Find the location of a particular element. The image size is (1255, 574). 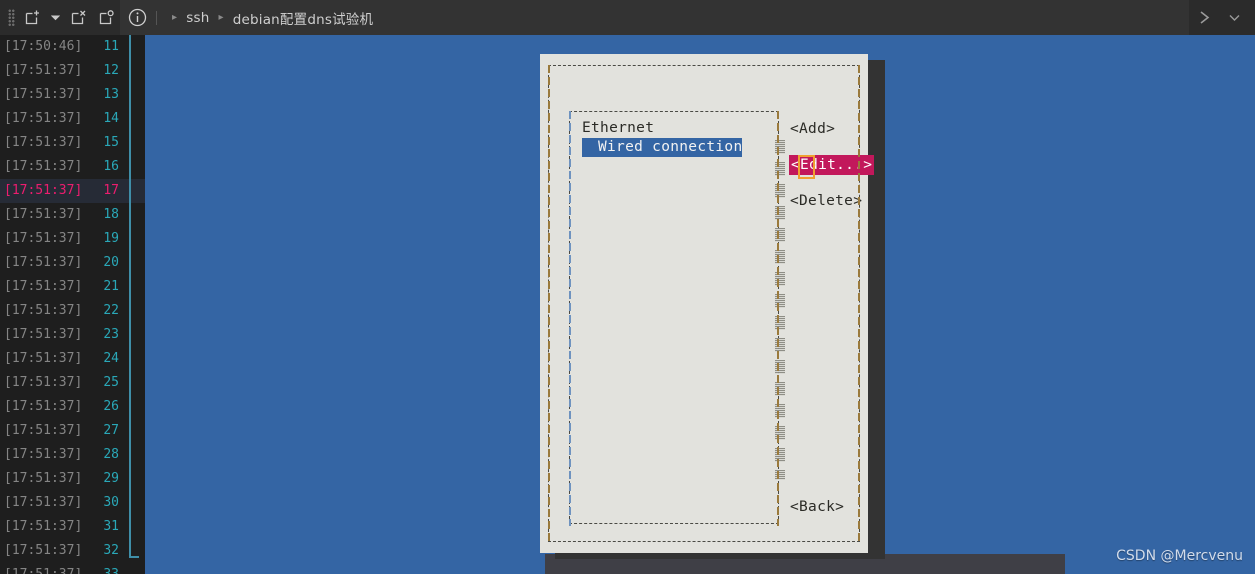

connection-list-item-selected: Wired connection 1 is located at coordinates (662, 147).